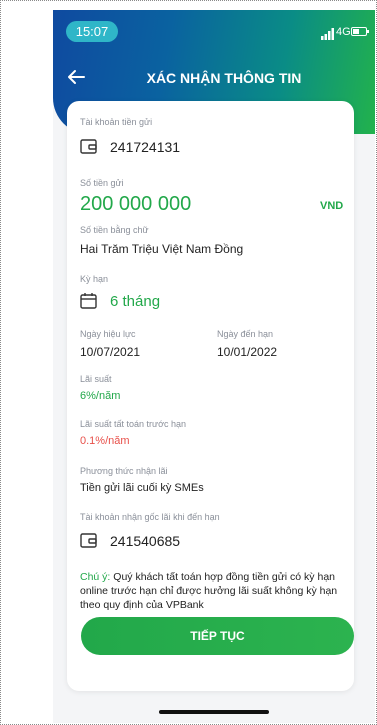 Image resolution: width=377 pixels, height=725 pixels. What do you see at coordinates (124, 471) in the screenshot?
I see `interest-method-label: Phương thức nhận lãi` at bounding box center [124, 471].